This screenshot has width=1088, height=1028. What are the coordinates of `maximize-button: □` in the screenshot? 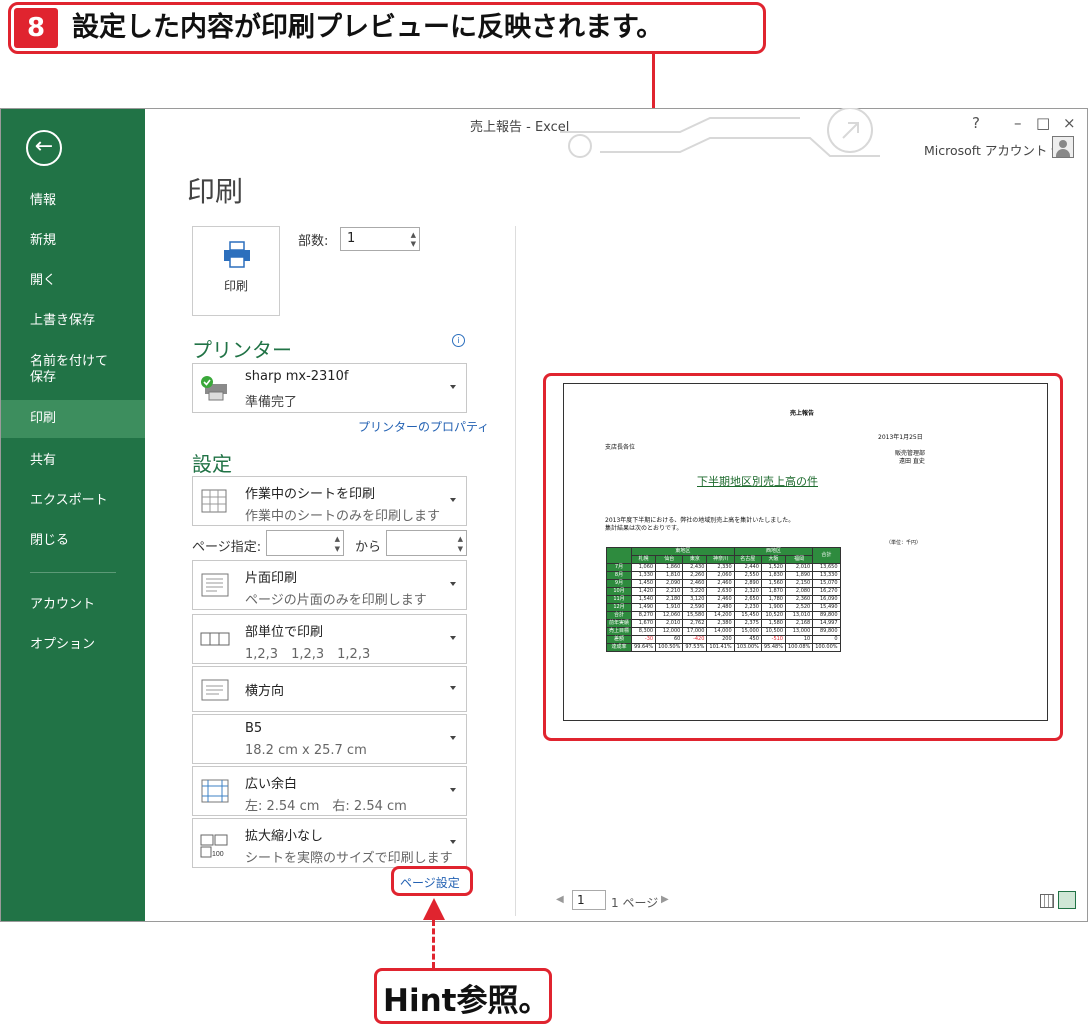 It's located at (1043, 123).